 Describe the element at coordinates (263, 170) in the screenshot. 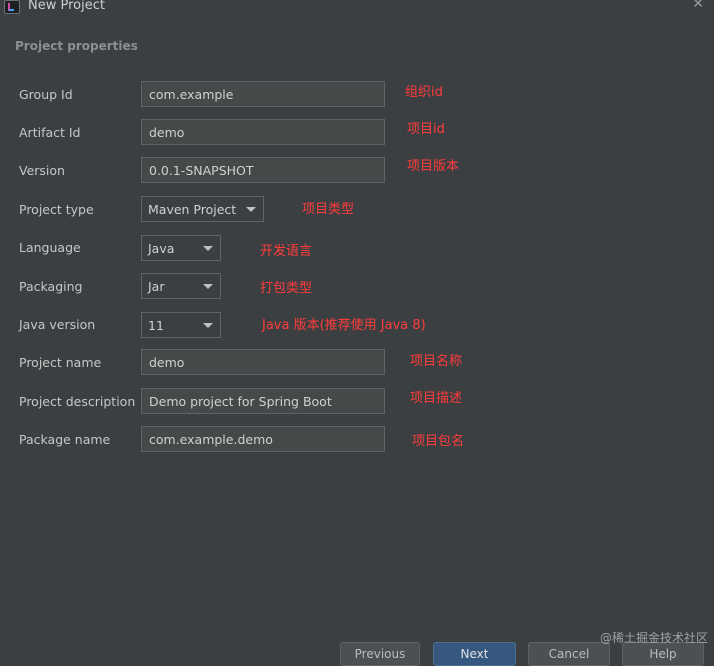

I see `version-input` at that location.